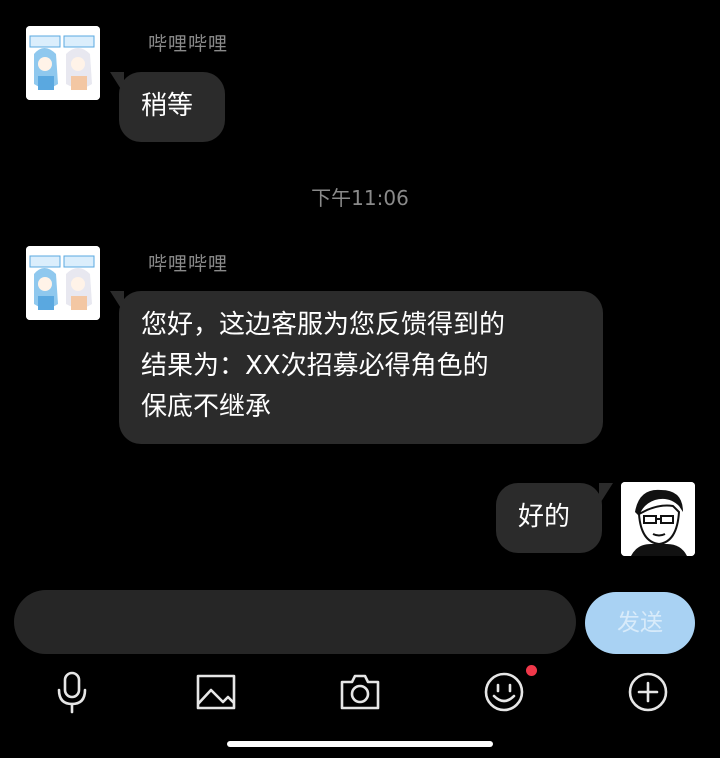 The height and width of the screenshot is (758, 720). What do you see at coordinates (658, 519) in the screenshot?
I see `user-avatar` at bounding box center [658, 519].